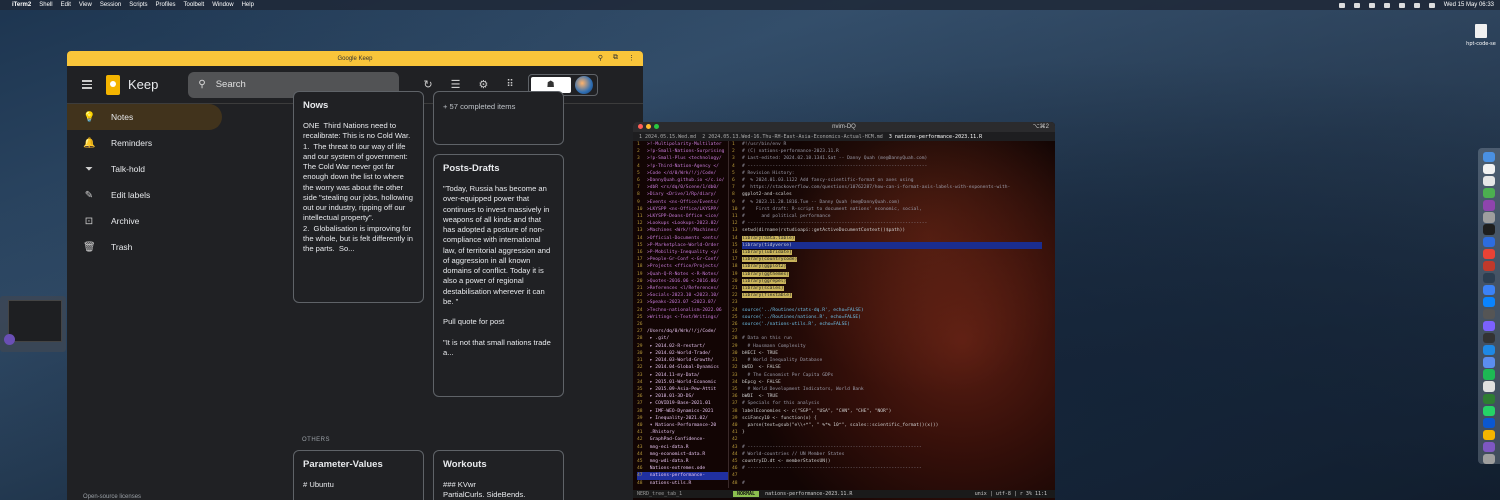 This screenshot has height=500, width=1500. I want to click on tree-row: 34 ▸ 2015.01-World-Economic, so click(682, 382).